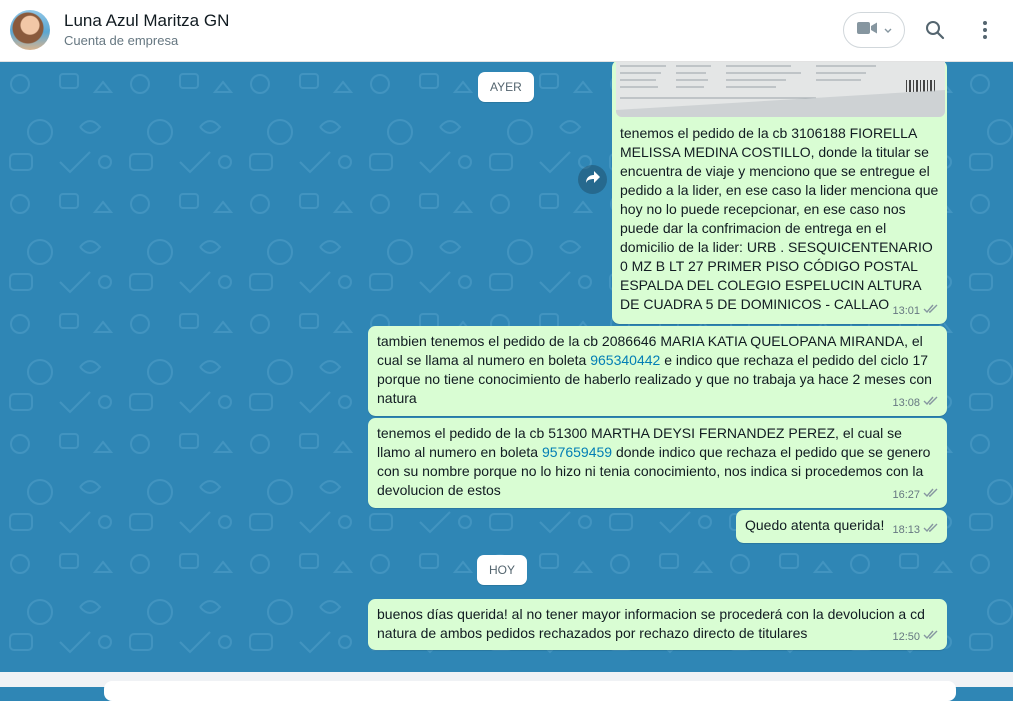 Image resolution: width=1013 pixels, height=701 pixels. I want to click on search-icon, so click(935, 30).